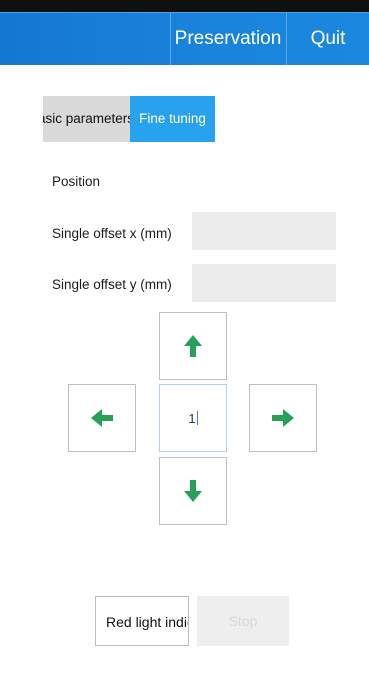  I want to click on tab-bar: Basic parameters Fine tuning, so click(129, 119).